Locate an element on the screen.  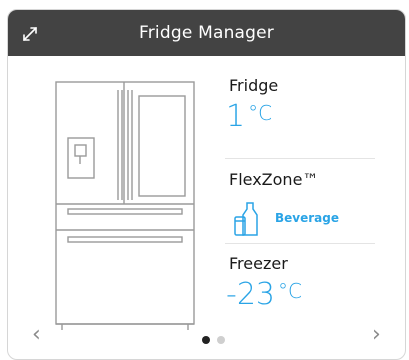
freezer-label: Freezer is located at coordinates (258, 263).